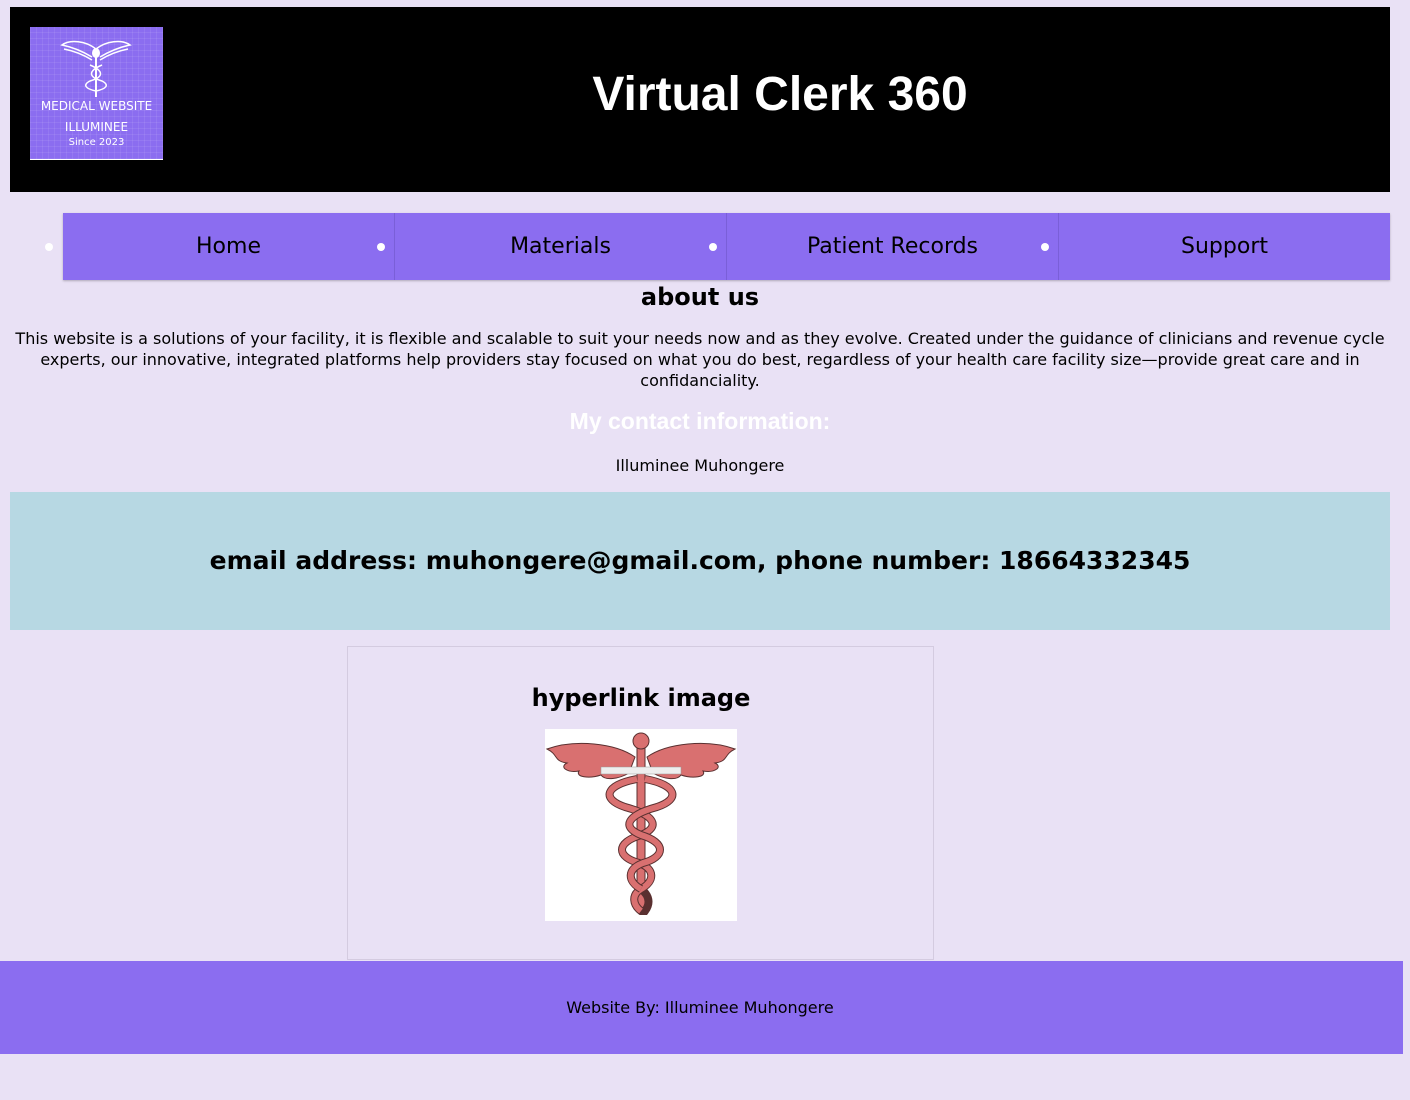 This screenshot has width=1410, height=1100. Describe the element at coordinates (1224, 246) in the screenshot. I see `nav-item-label: Support` at that location.